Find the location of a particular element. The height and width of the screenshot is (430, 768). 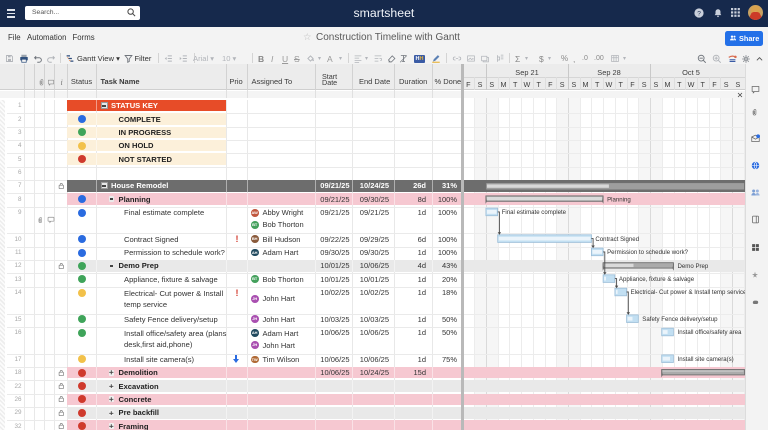

svg-text: Safety Fence delivery/setup is located at coordinates (680, 319).